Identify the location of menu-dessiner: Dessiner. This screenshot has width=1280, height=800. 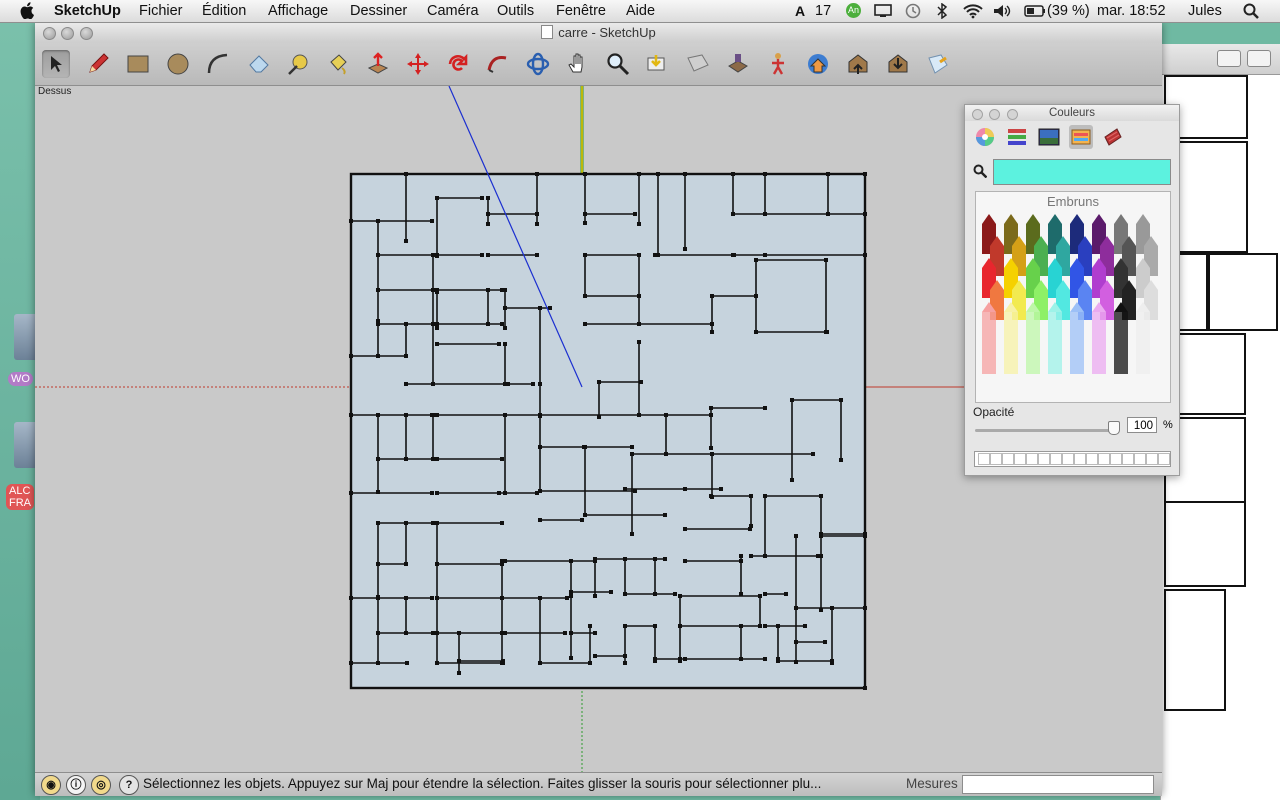
(378, 11).